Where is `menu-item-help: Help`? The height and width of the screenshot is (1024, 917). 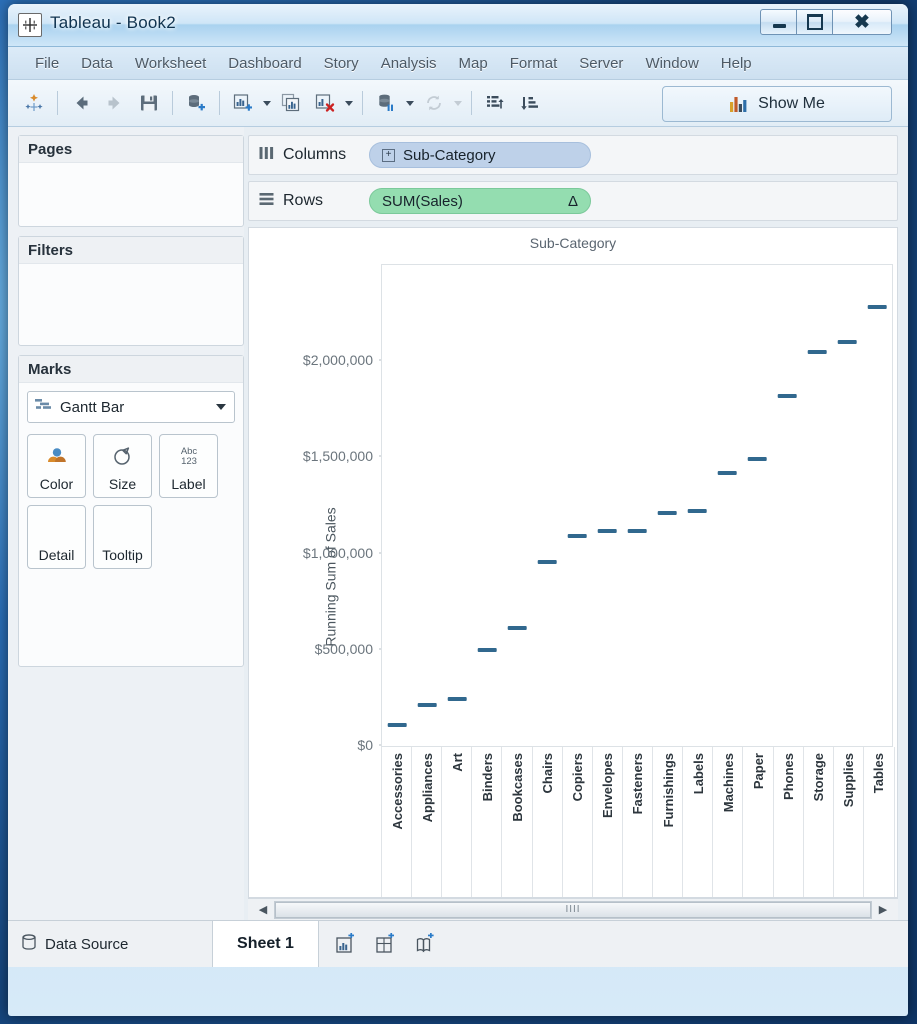
menu-item-help: Help is located at coordinates (736, 63).